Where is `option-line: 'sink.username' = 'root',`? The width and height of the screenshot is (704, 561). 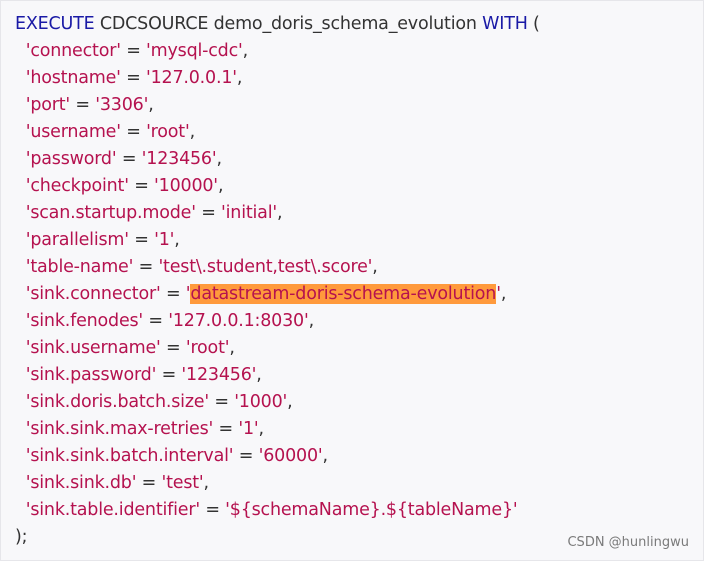 option-line: 'sink.username' = 'root', is located at coordinates (130, 348).